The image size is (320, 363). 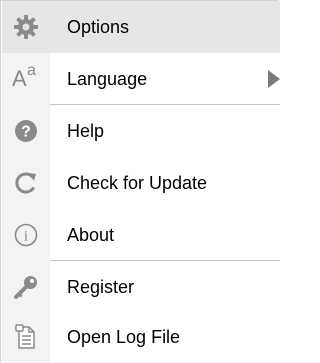 I want to click on menu-item-open-log-file: Open Log File, so click(x=141, y=337).